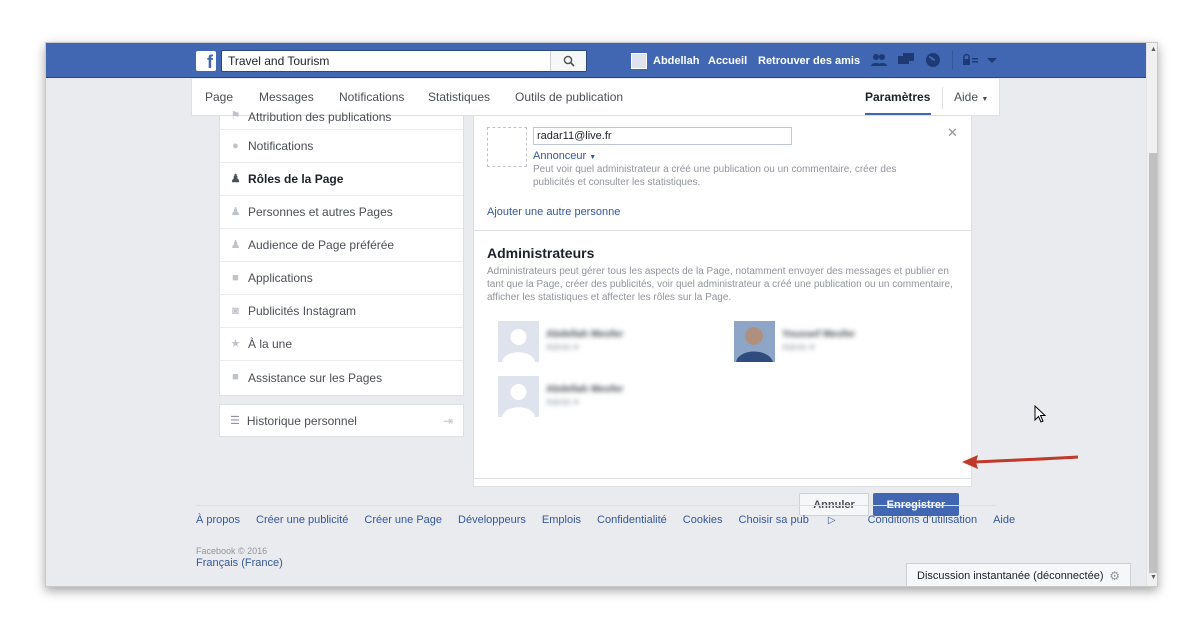 This screenshot has width=1200, height=630. What do you see at coordinates (561, 520) in the screenshot?
I see `footer-link-careers: Emplois` at bounding box center [561, 520].